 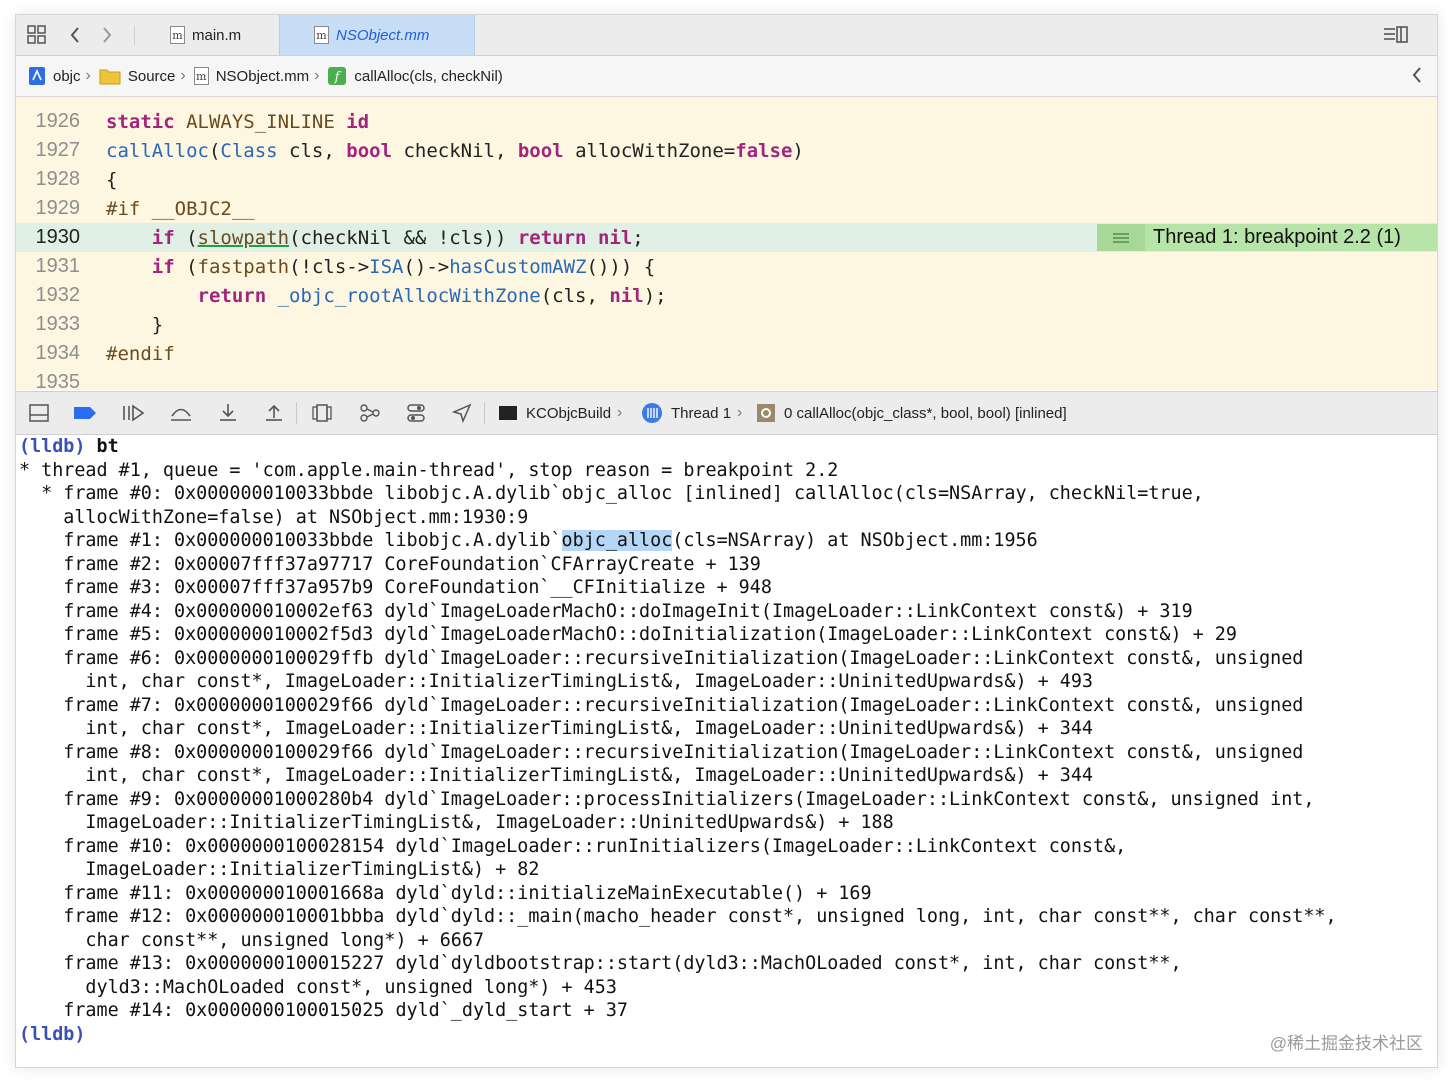 What do you see at coordinates (238, 121) in the screenshot?
I see `code-text: static ALWAYS_INLINE id` at bounding box center [238, 121].